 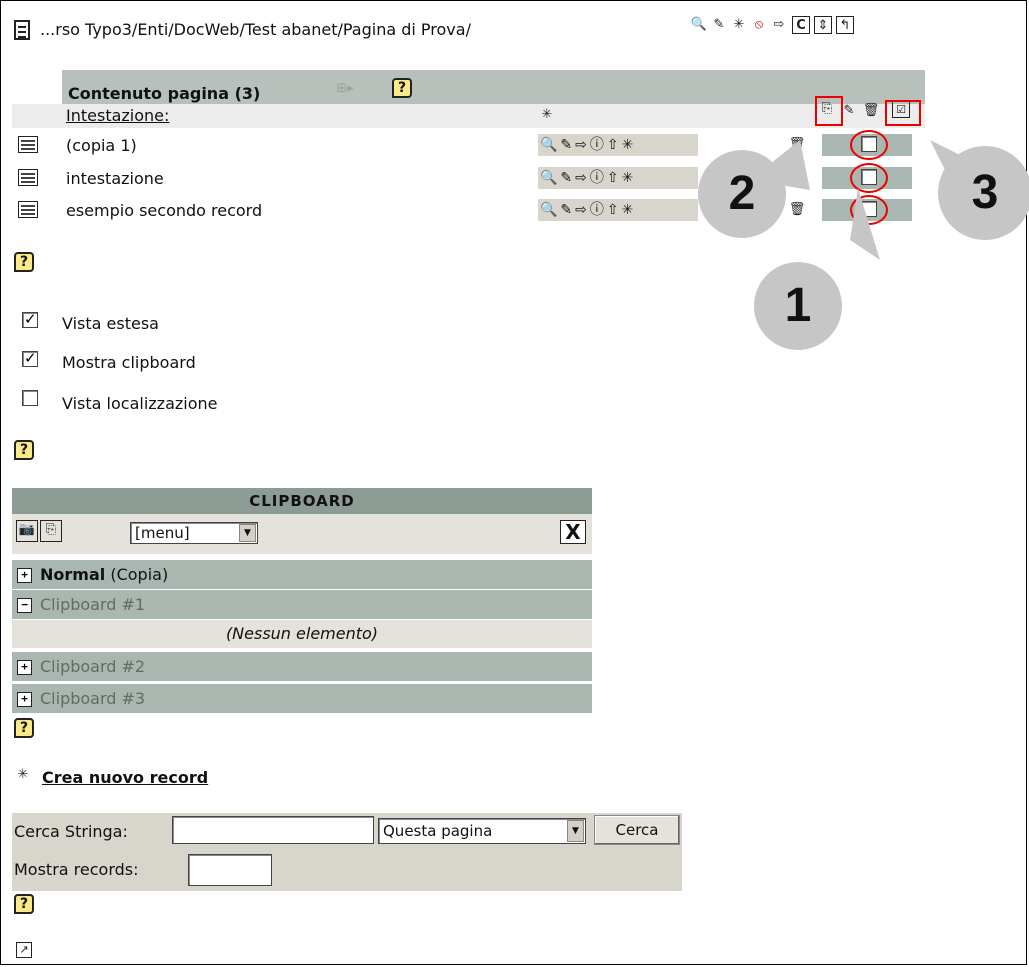 I want to click on clipboard-pad-2-label: Clipboard #2, so click(x=93, y=666).